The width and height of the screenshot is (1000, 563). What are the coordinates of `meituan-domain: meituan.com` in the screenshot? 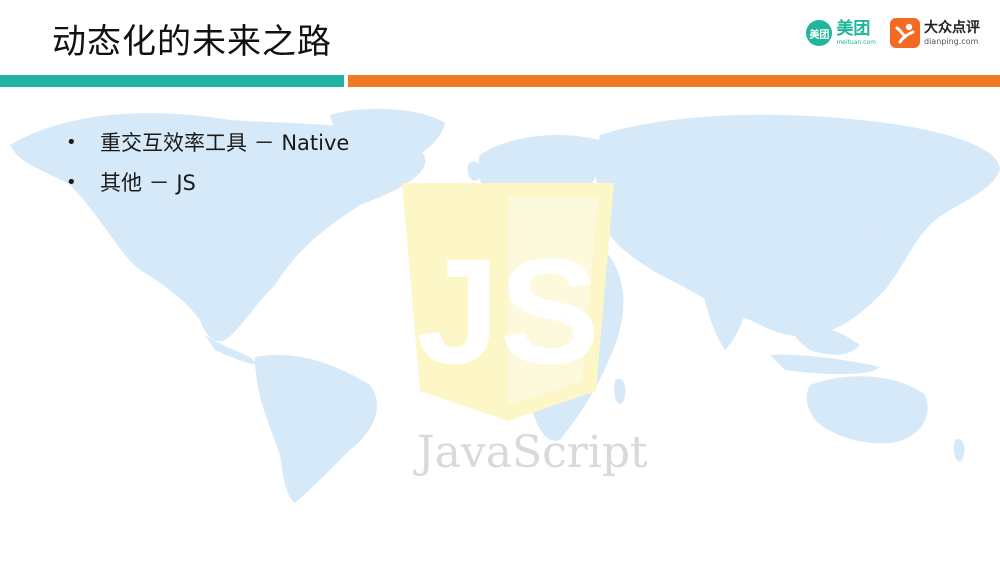 It's located at (856, 42).